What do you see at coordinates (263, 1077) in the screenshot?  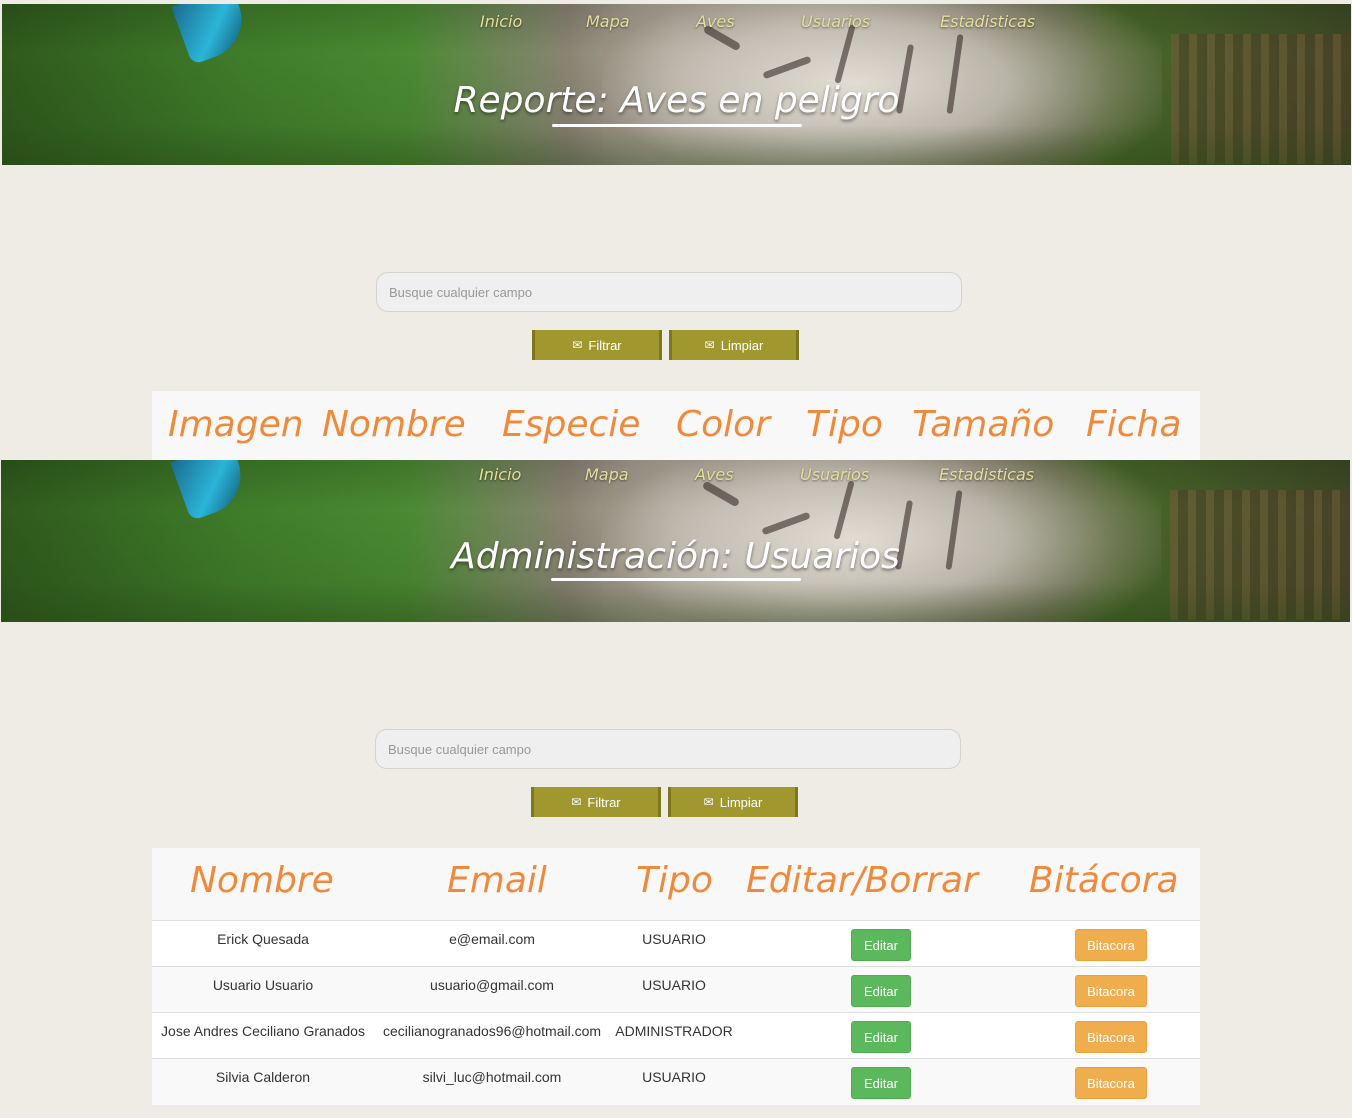 I see `user-name: Silvia Calderon` at bounding box center [263, 1077].